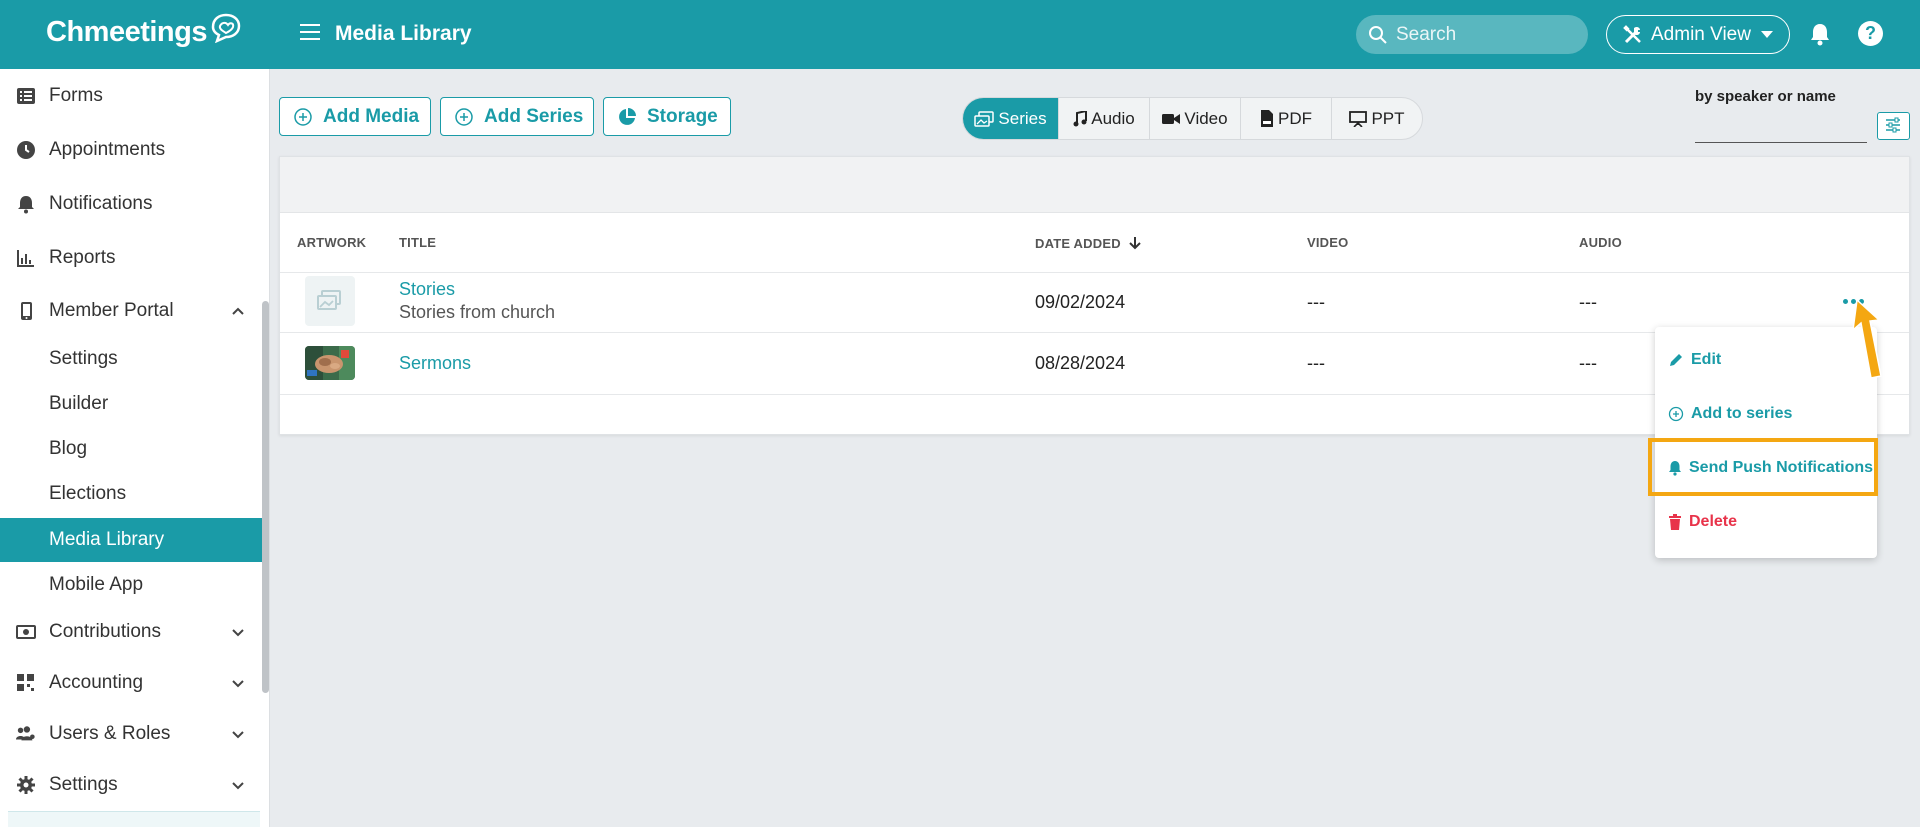  What do you see at coordinates (26, 205) in the screenshot?
I see `bell-icon` at bounding box center [26, 205].